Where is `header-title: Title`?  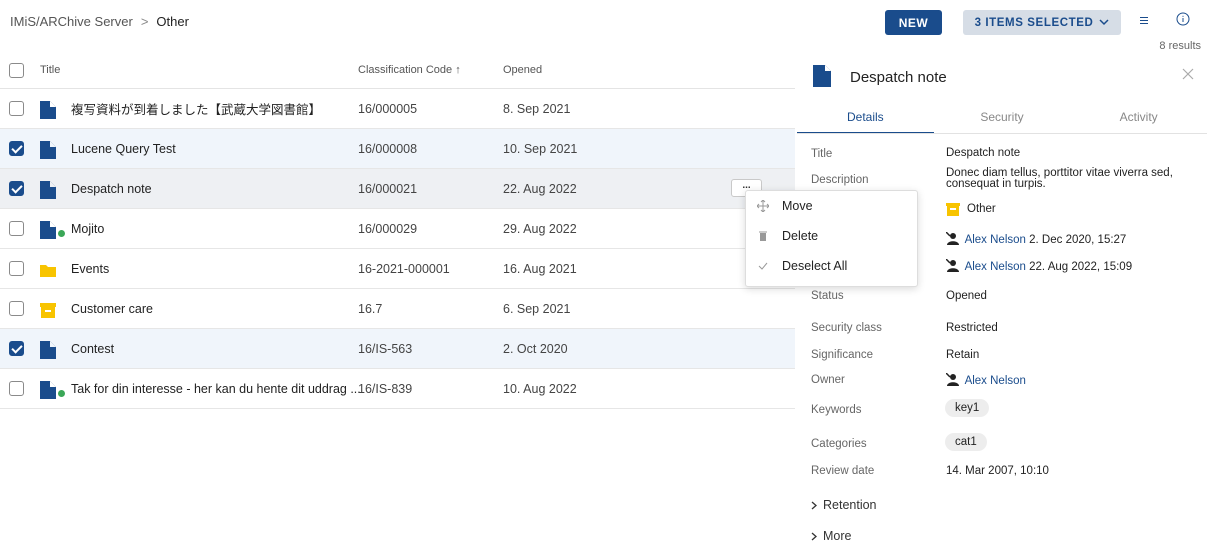
header-title: Title is located at coordinates (50, 70).